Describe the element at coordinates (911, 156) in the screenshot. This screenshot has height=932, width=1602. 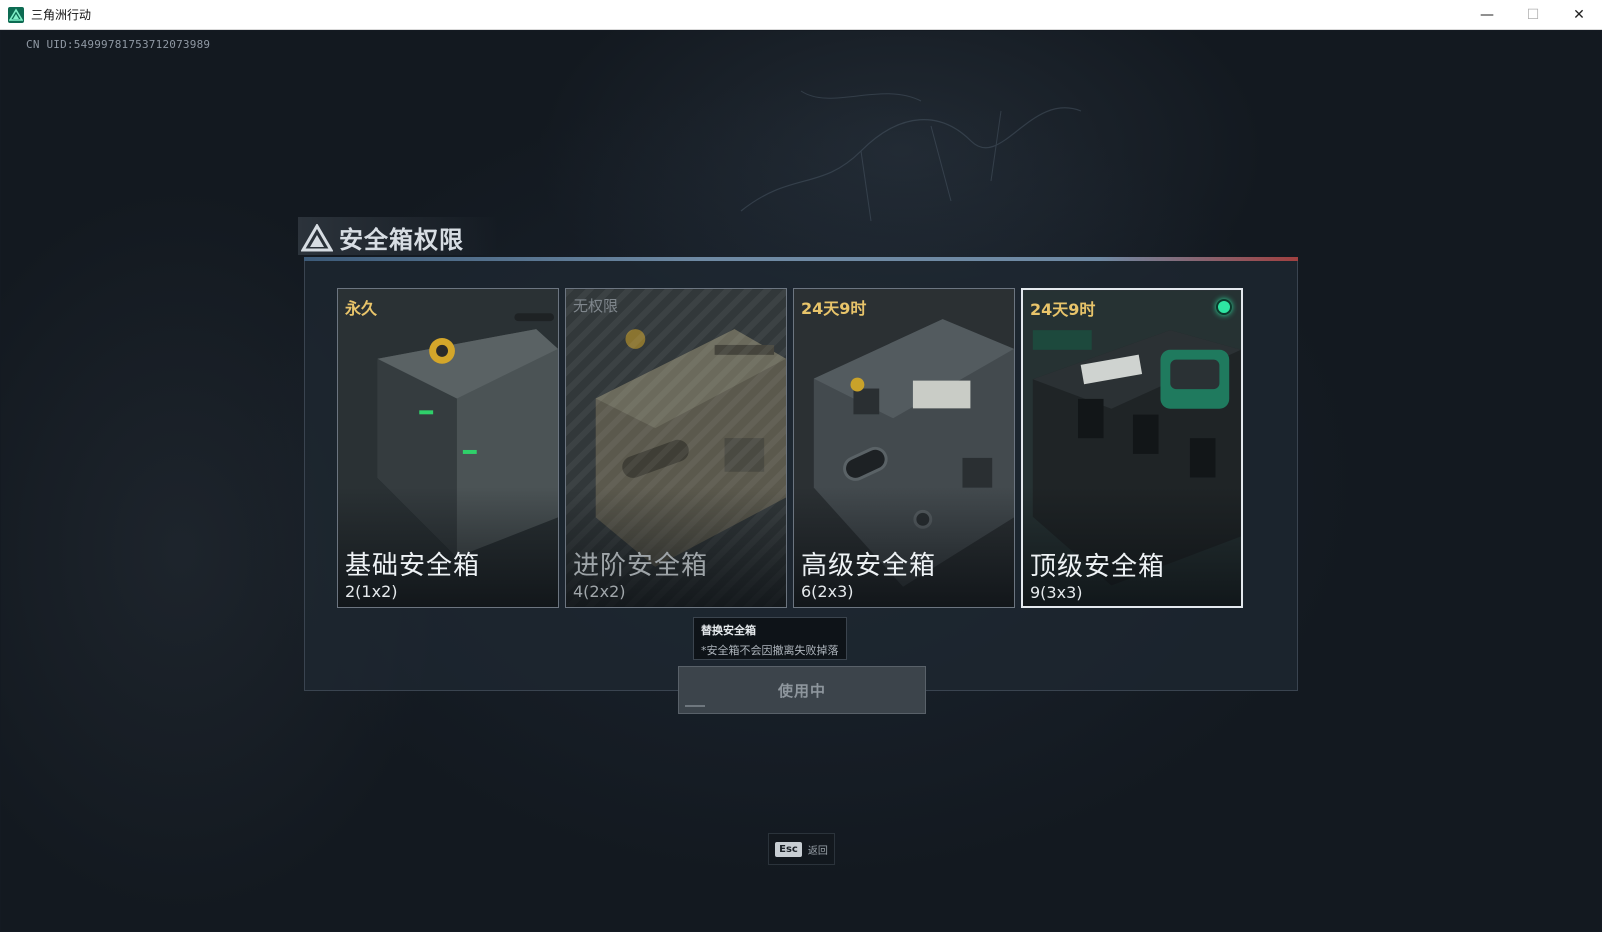
I see `background-map-decoration` at that location.